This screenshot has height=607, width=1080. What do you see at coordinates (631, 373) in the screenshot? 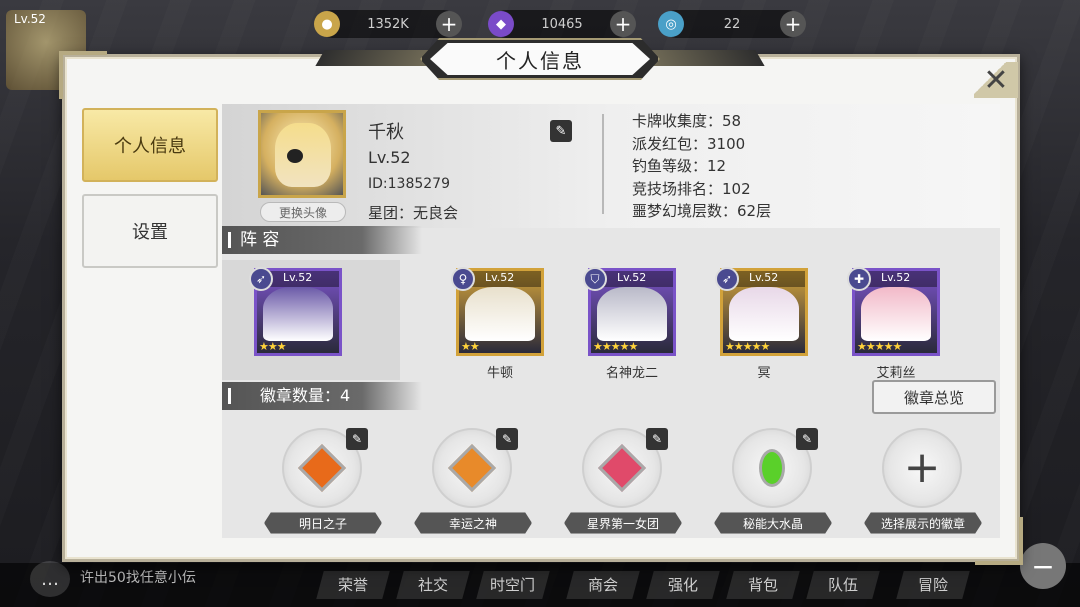
I see `card-name: 名神龙二` at bounding box center [631, 373].